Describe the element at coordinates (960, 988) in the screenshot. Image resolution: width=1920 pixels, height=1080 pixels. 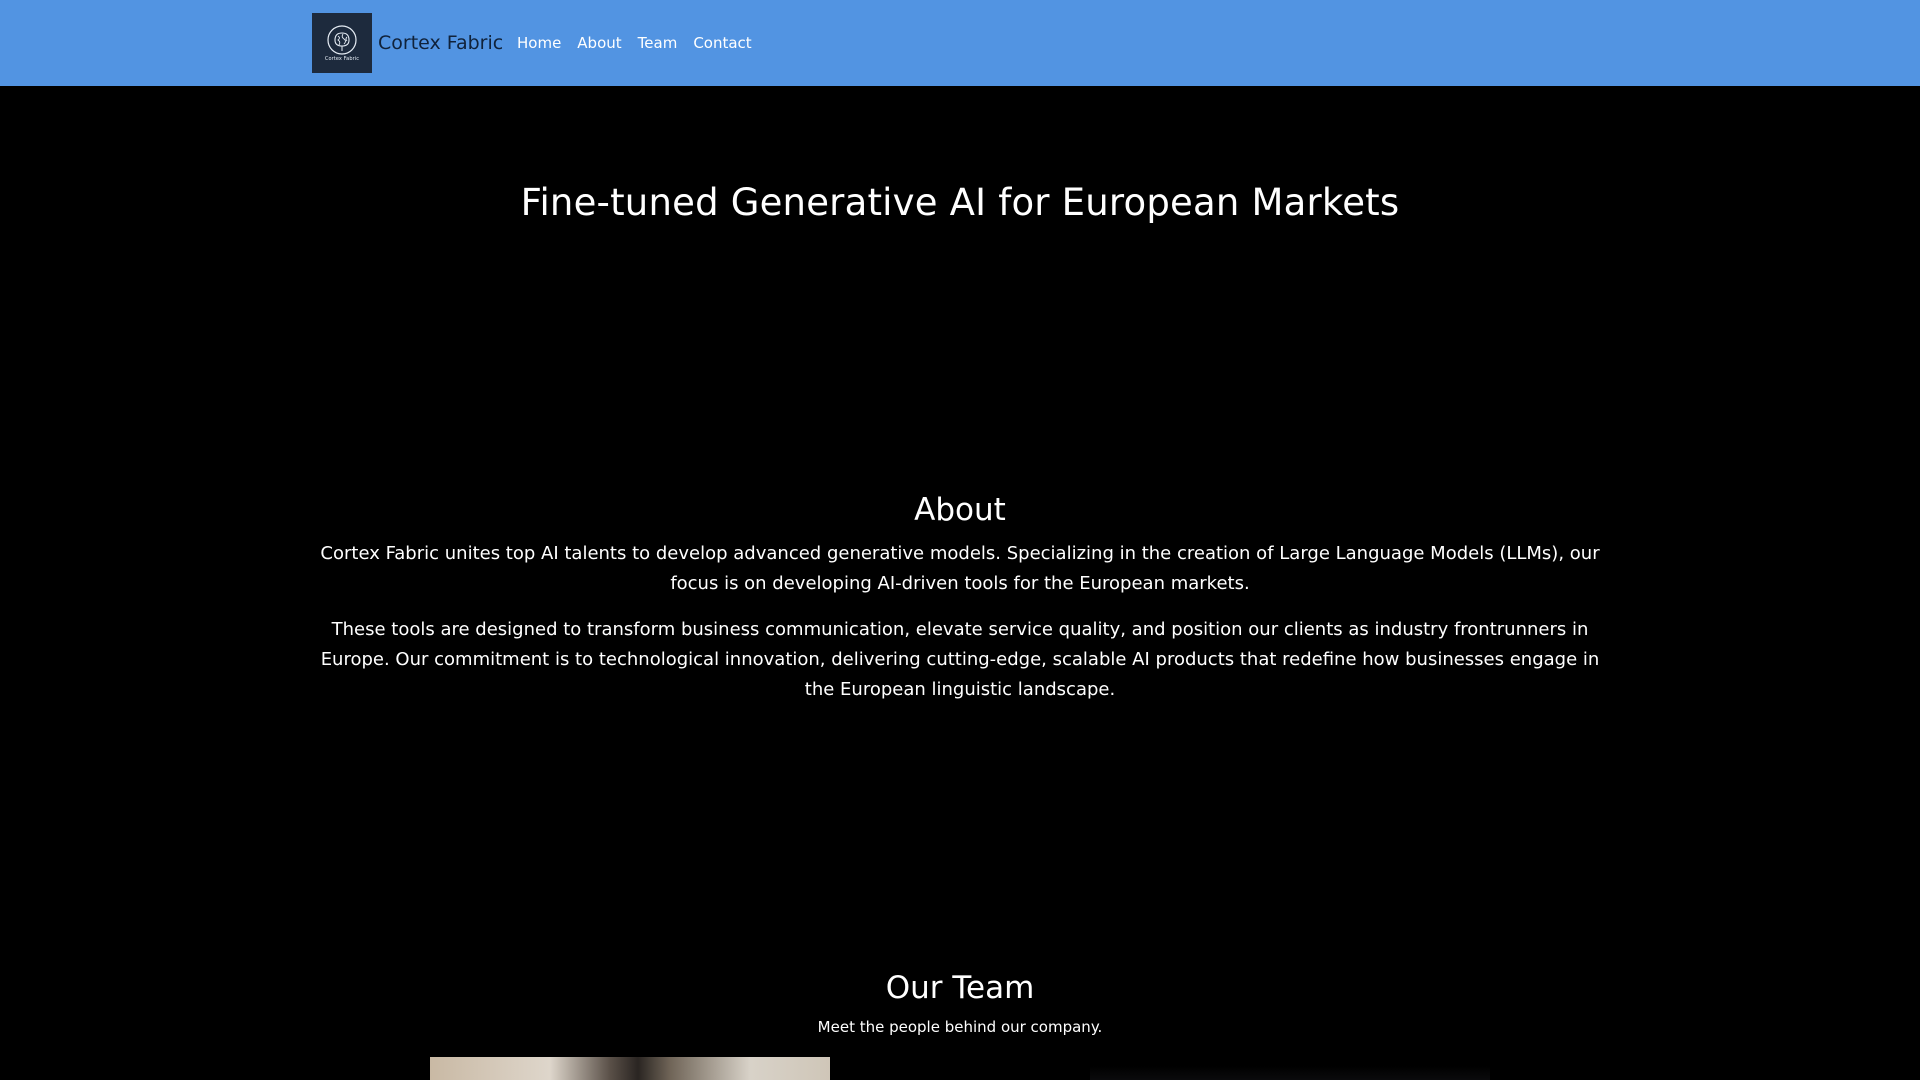
I see `team-title: Our Team` at that location.